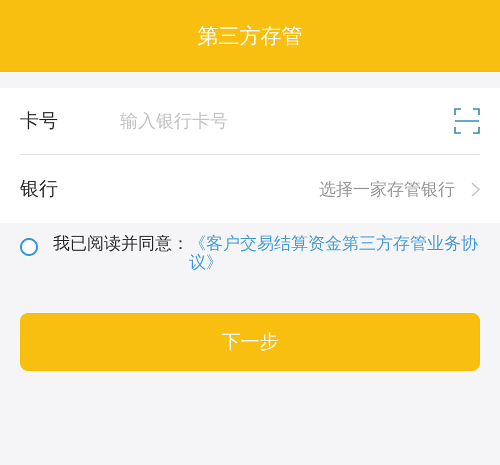  Describe the element at coordinates (39, 189) in the screenshot. I see `field-label: 银行` at that location.